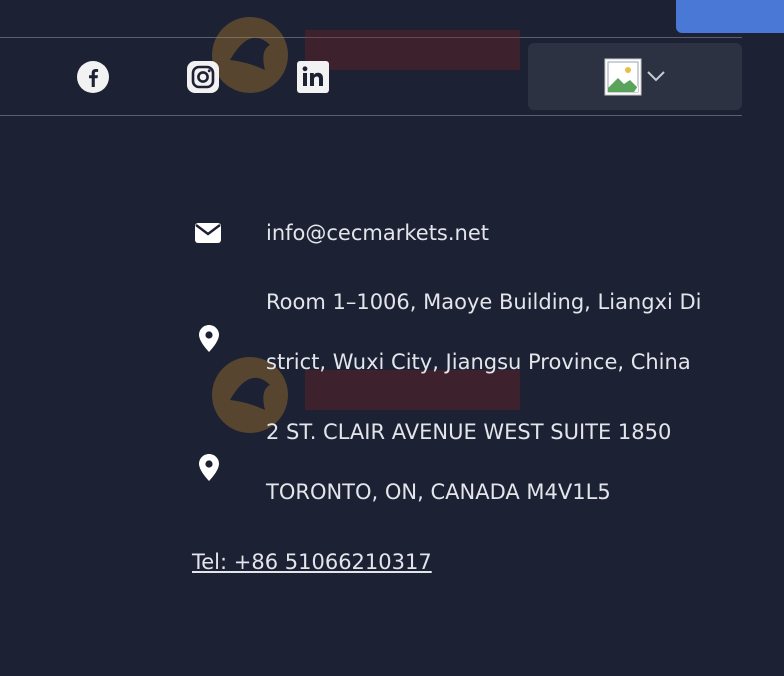 This screenshot has height=676, width=784. Describe the element at coordinates (377, 233) in the screenshot. I see `email-link: info@cecmarkets.net` at that location.